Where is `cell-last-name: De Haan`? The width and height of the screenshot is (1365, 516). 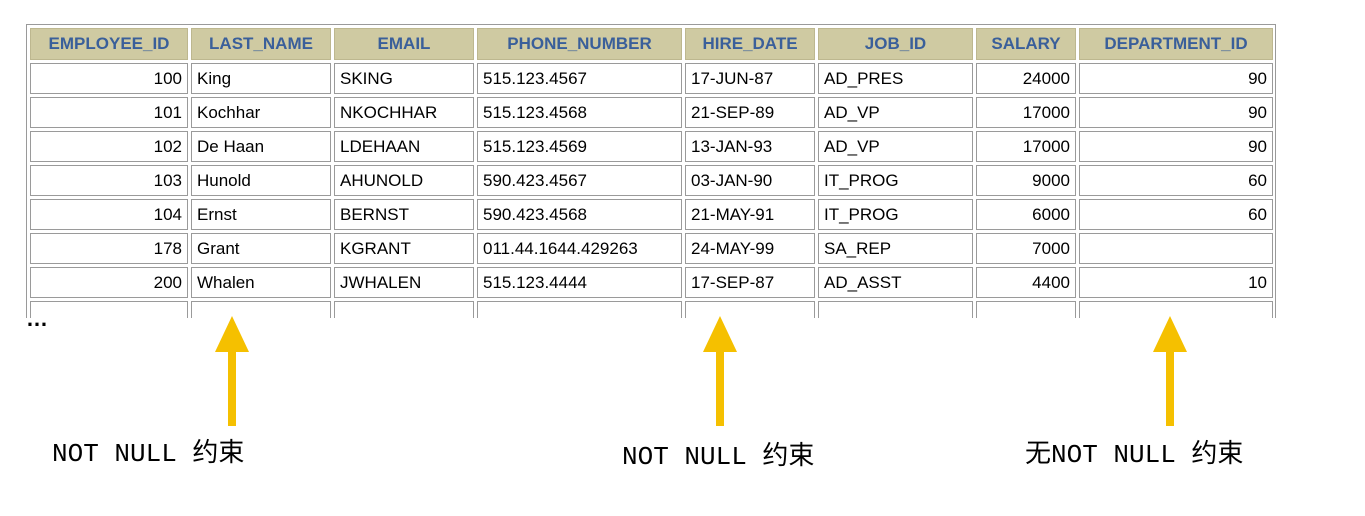 cell-last-name: De Haan is located at coordinates (261, 146).